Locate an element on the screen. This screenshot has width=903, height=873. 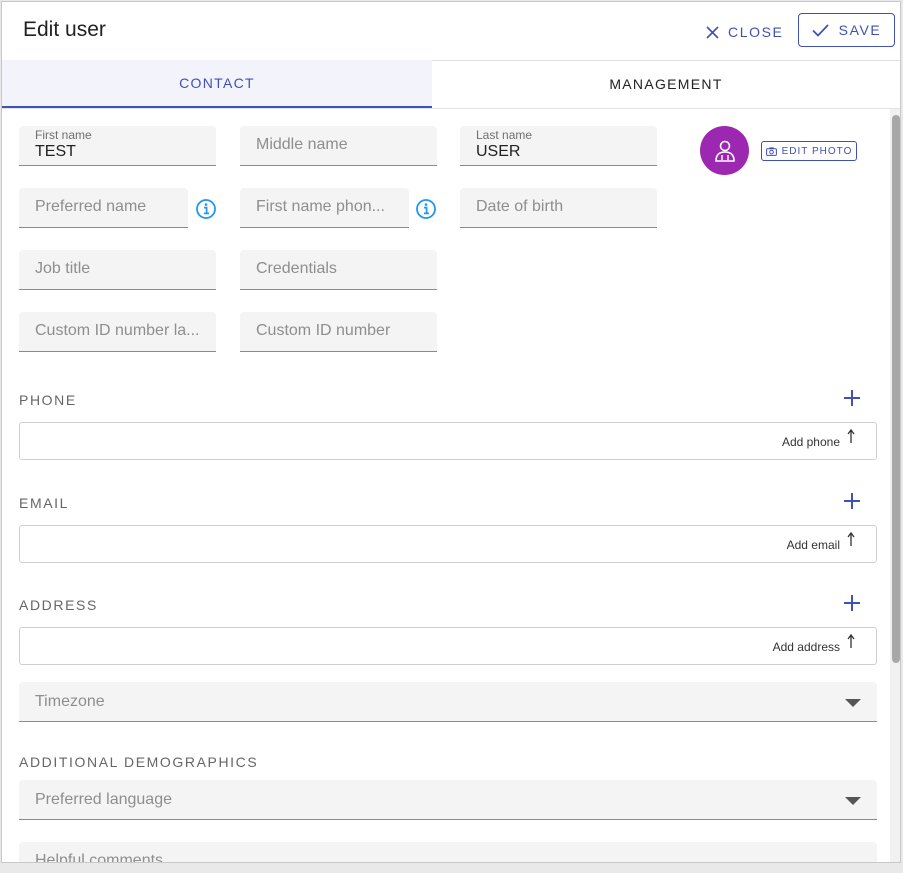
scrollbar-thumb is located at coordinates (896, 389).